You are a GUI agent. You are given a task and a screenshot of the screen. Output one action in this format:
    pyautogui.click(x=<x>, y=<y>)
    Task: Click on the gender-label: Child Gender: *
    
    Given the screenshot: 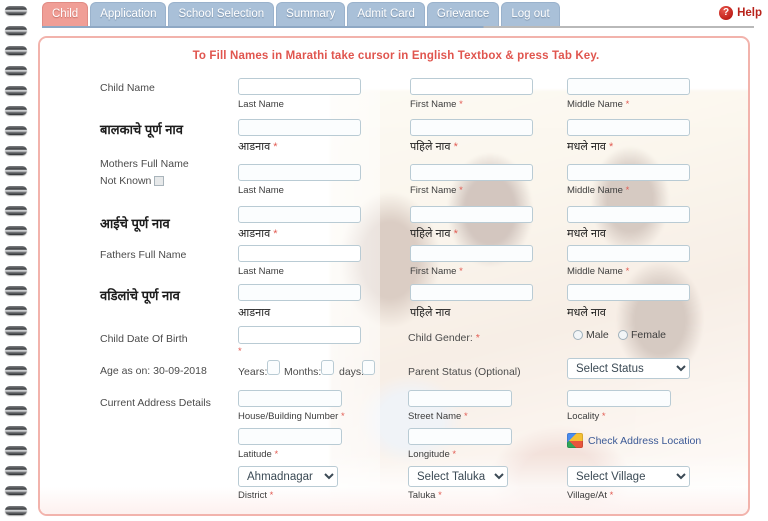 What is the action you would take?
    pyautogui.click(x=444, y=338)
    